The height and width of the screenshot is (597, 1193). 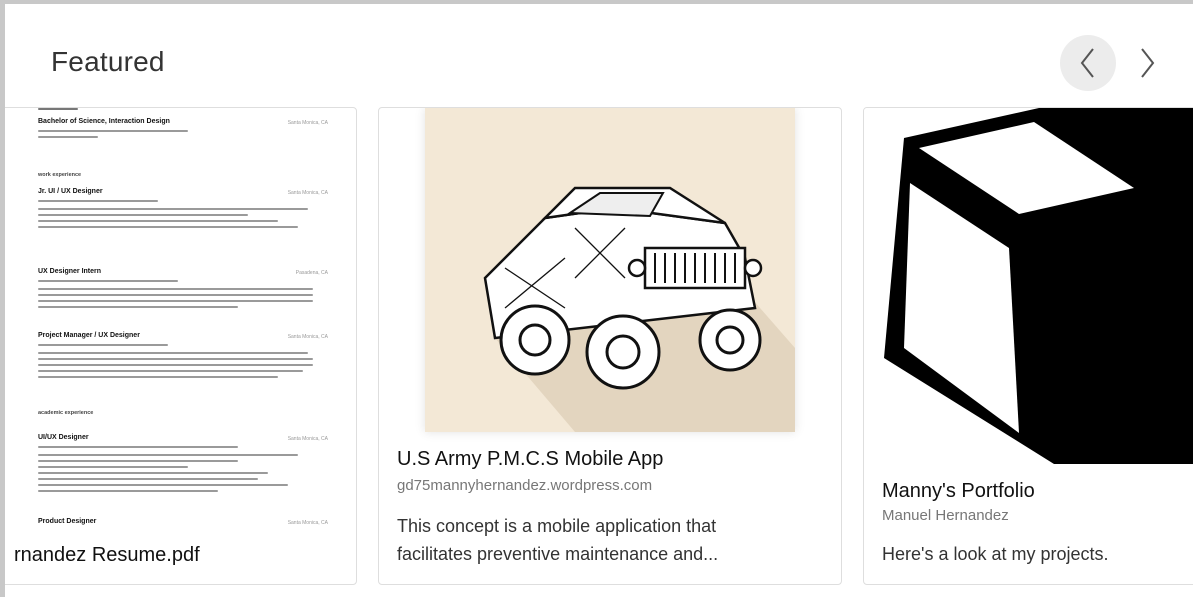 What do you see at coordinates (104, 121) in the screenshot?
I see `doc-heading: Bachelor of Science, Interaction Design` at bounding box center [104, 121].